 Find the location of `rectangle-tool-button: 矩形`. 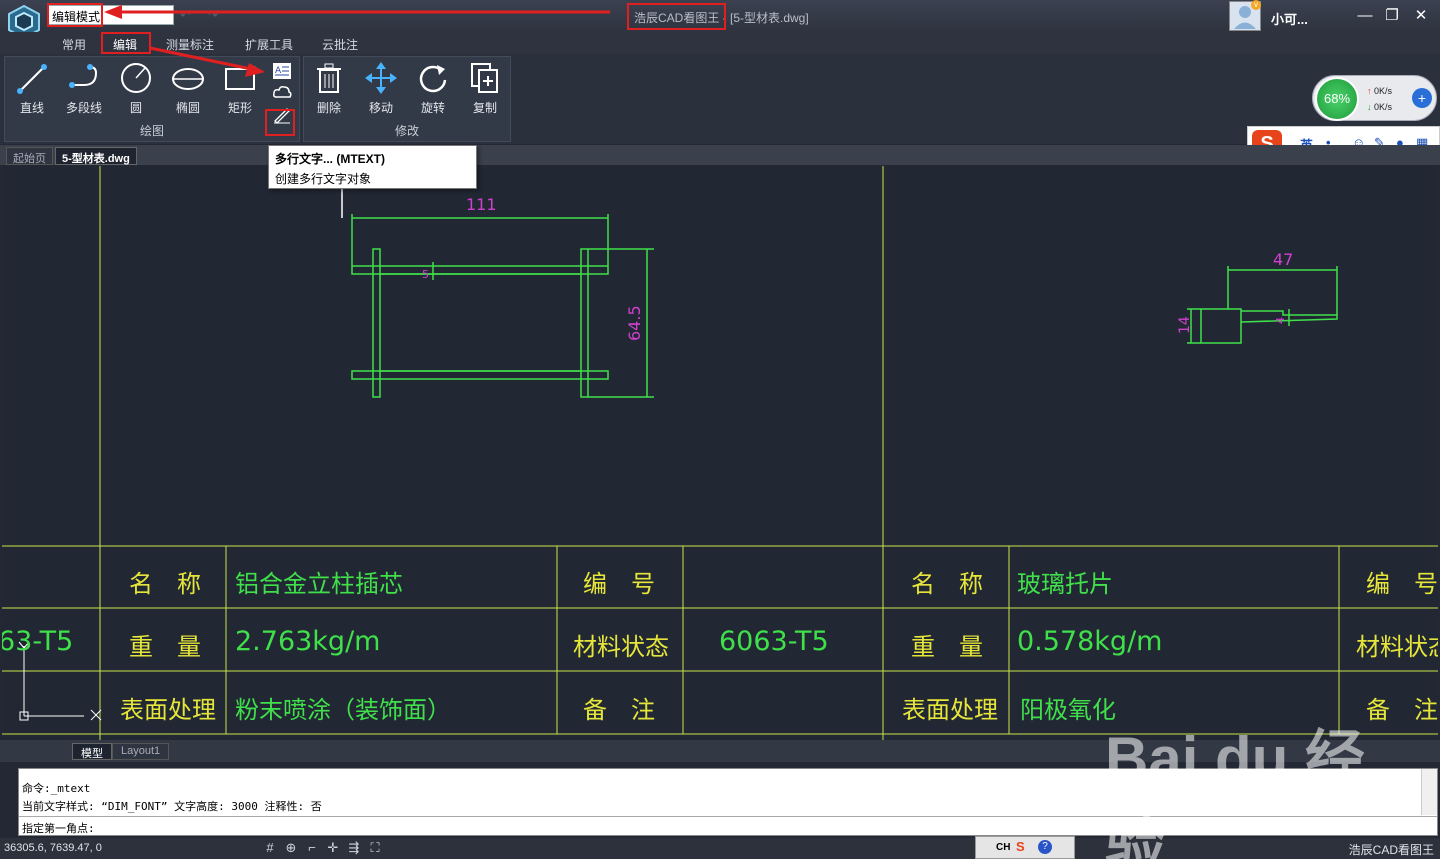

rectangle-tool-button: 矩形 is located at coordinates (240, 88).